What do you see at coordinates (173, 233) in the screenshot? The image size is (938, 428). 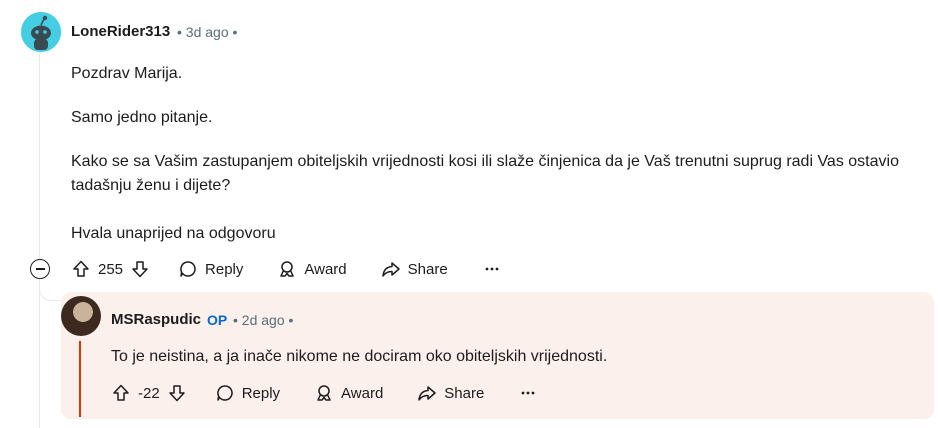 I see `comment-paragraph: Hvala unaprijed na odgovoru` at bounding box center [173, 233].